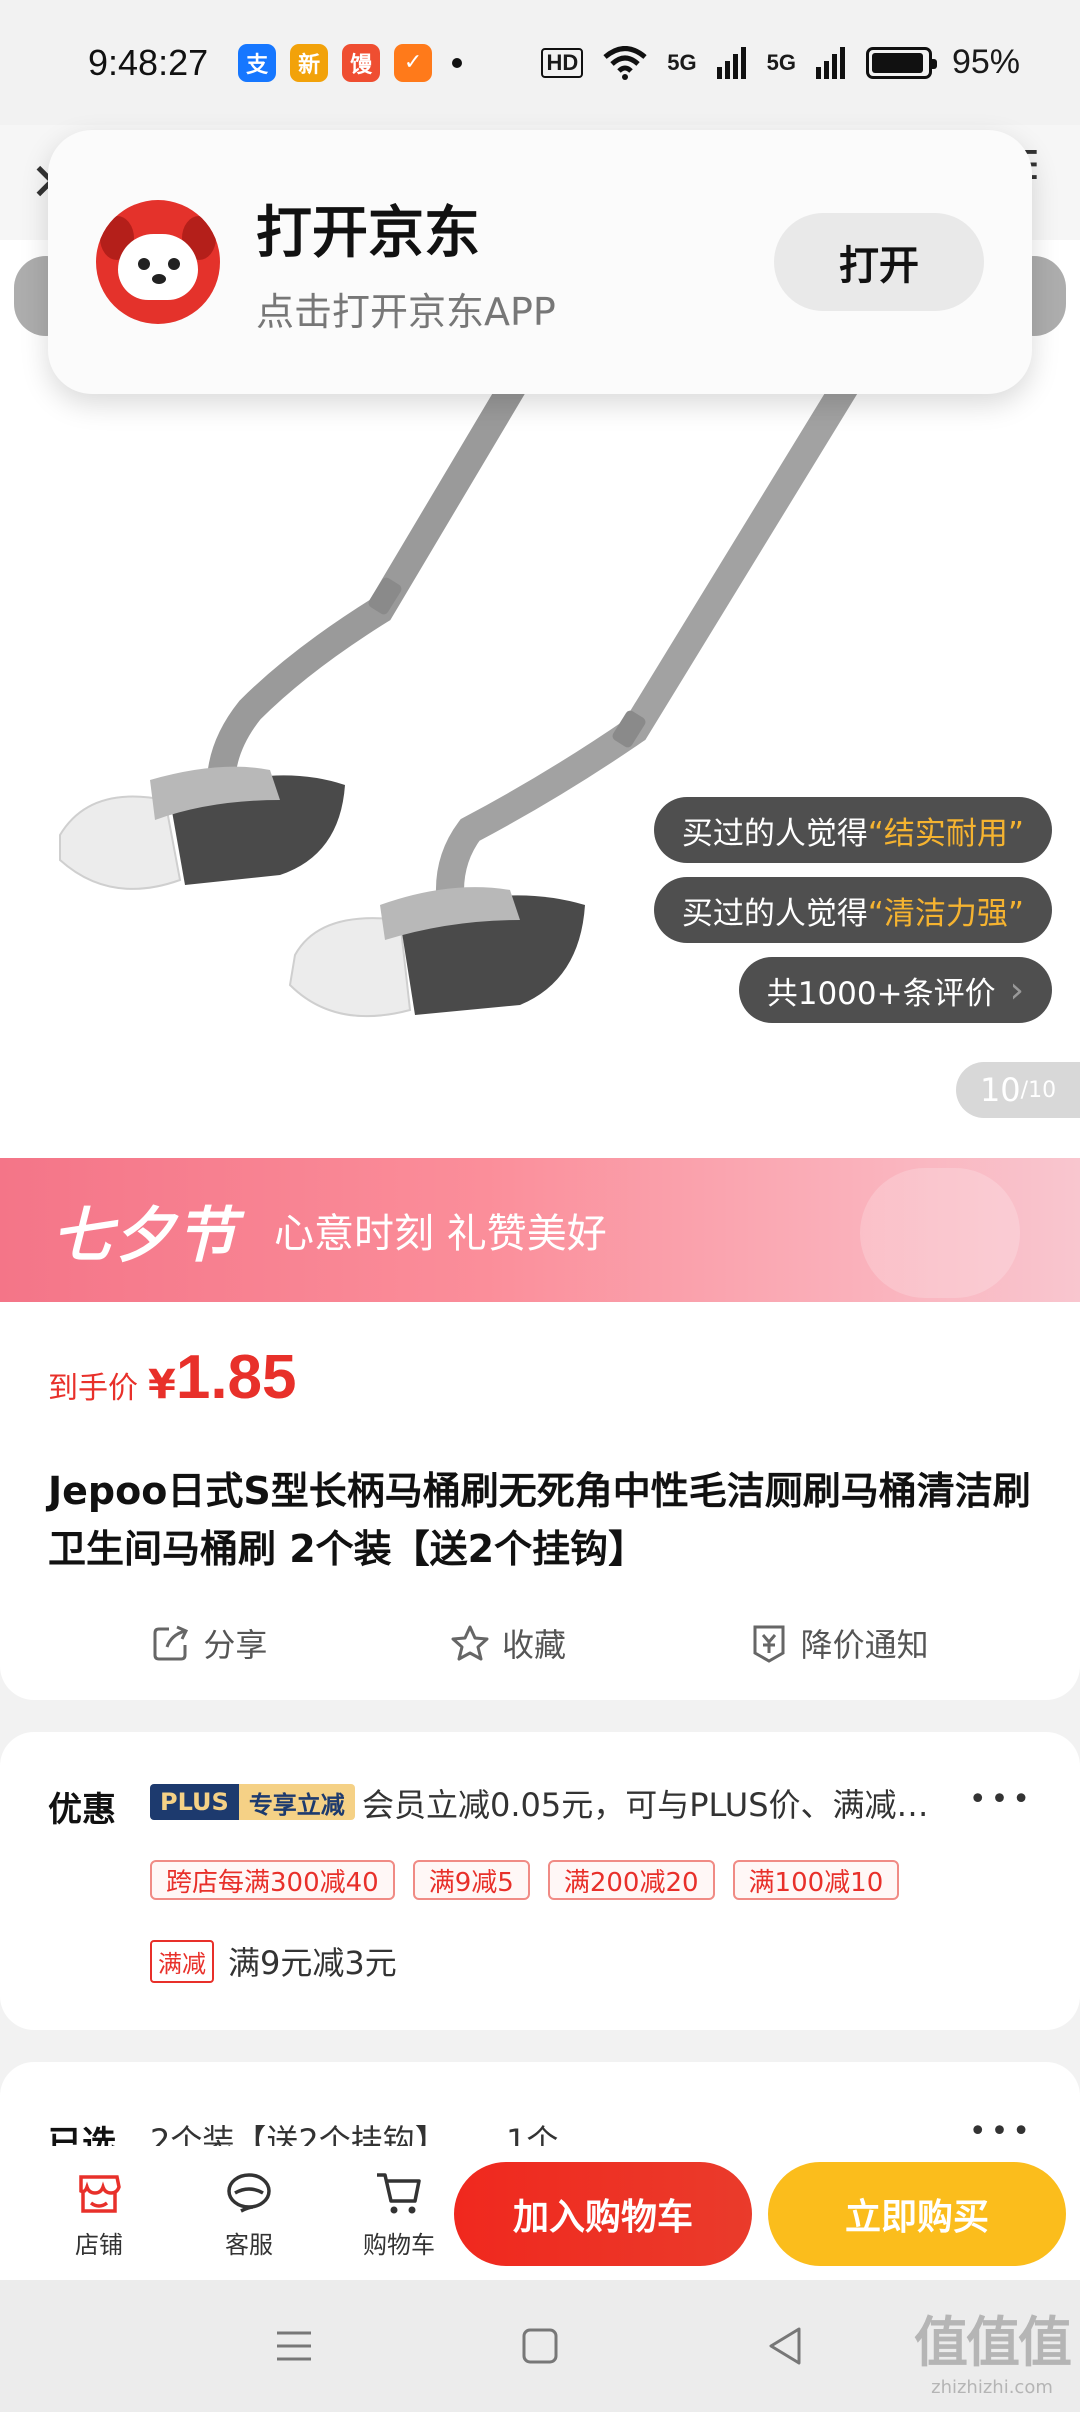  I want to click on watermark-url: zhizhizhi.com, so click(992, 2387).